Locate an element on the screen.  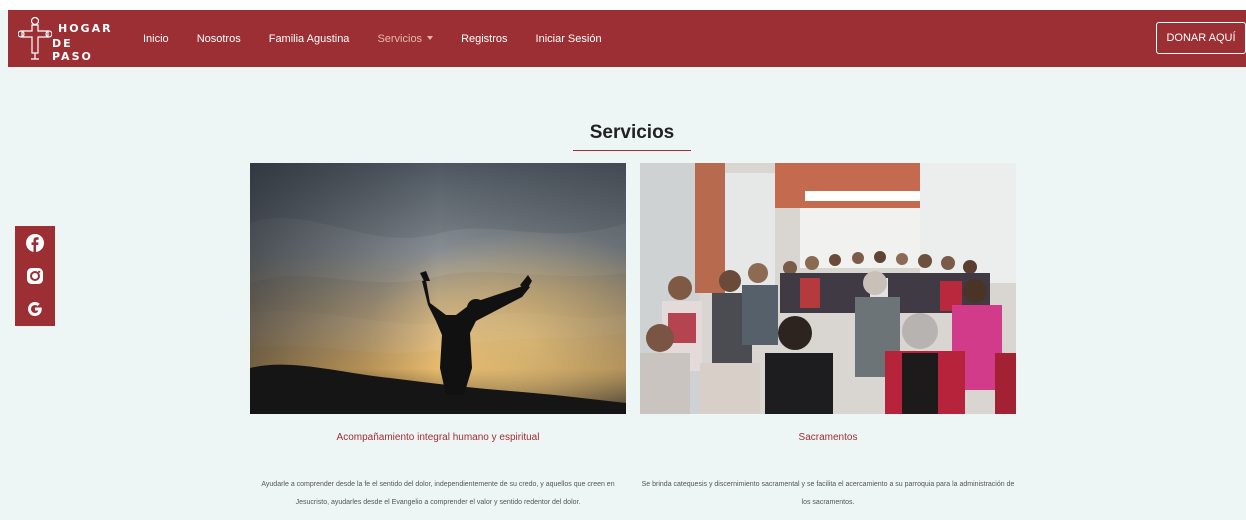
logo-text-line2: DE PASO is located at coordinates (72, 50).